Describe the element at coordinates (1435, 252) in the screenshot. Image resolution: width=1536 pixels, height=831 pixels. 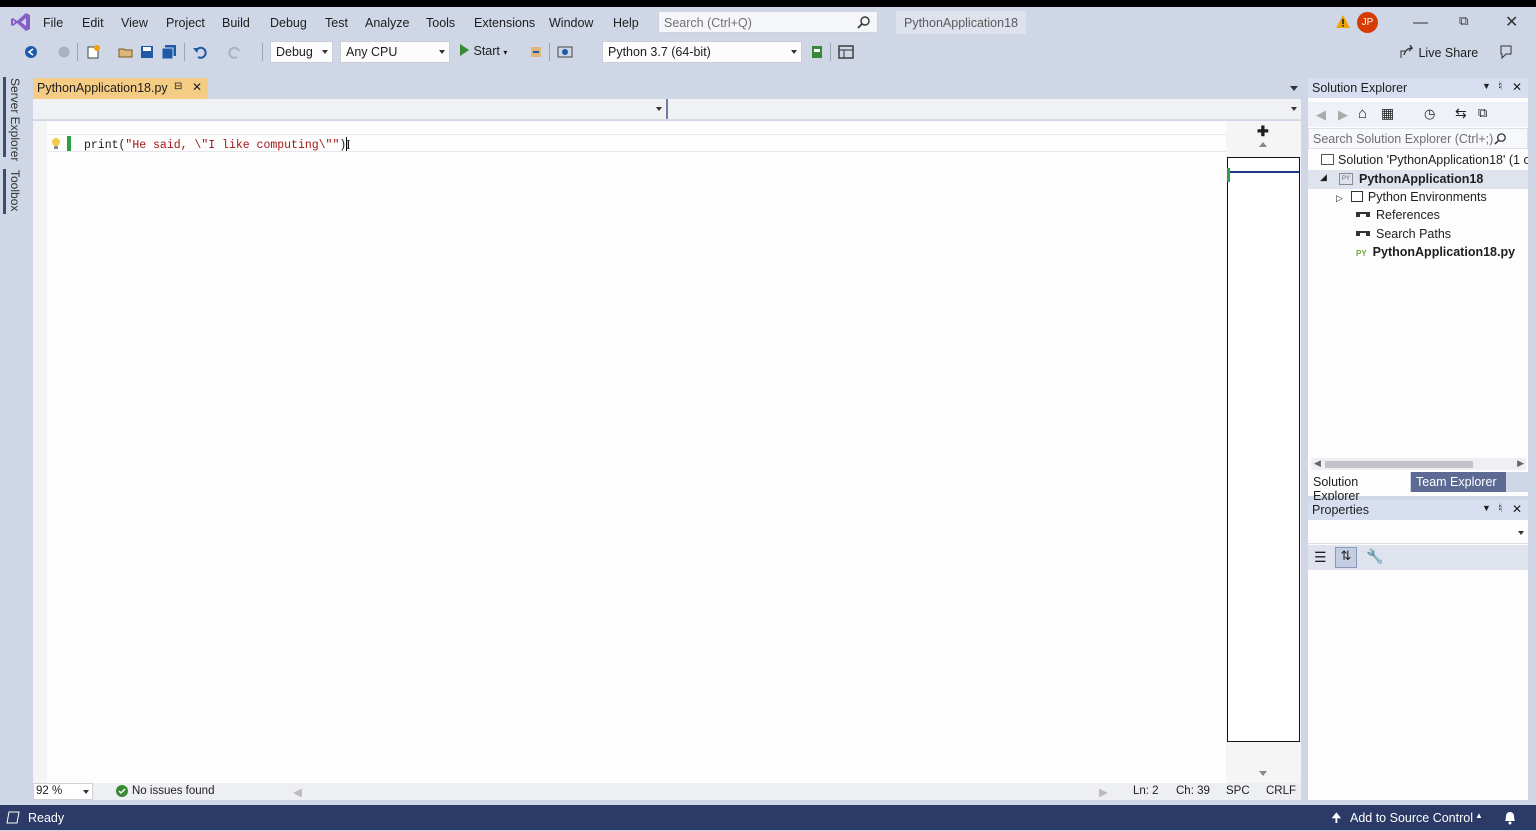
I see `tree-item-python-file: PY PythonApplication18.py` at that location.